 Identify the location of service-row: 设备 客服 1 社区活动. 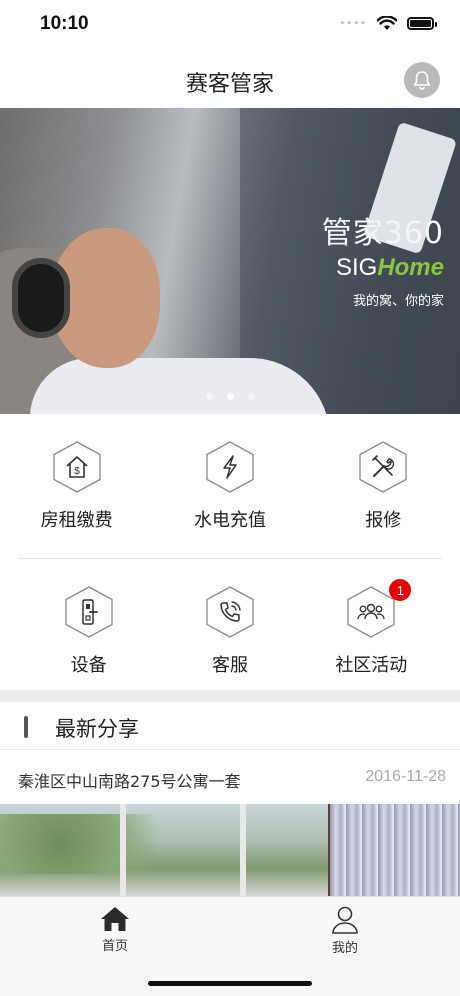
(230, 624).